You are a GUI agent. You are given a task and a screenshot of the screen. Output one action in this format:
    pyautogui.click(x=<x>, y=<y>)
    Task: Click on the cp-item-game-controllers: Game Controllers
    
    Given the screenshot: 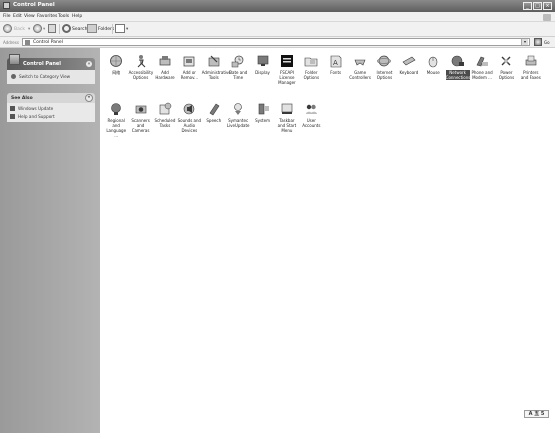 What is the action you would take?
    pyautogui.click(x=360, y=78)
    